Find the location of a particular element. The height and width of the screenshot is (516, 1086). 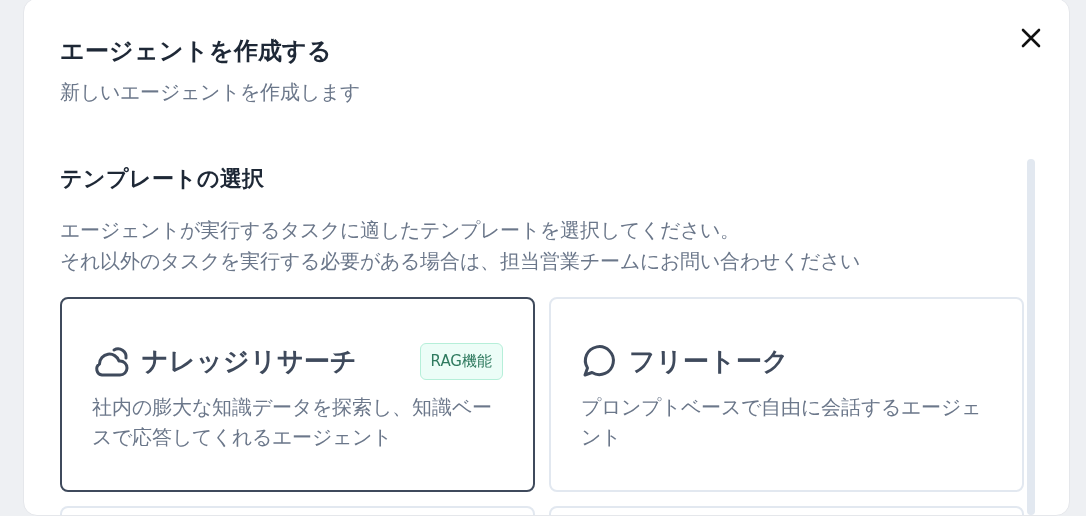

section-heading: テンプレートの選択 is located at coordinates (162, 179).